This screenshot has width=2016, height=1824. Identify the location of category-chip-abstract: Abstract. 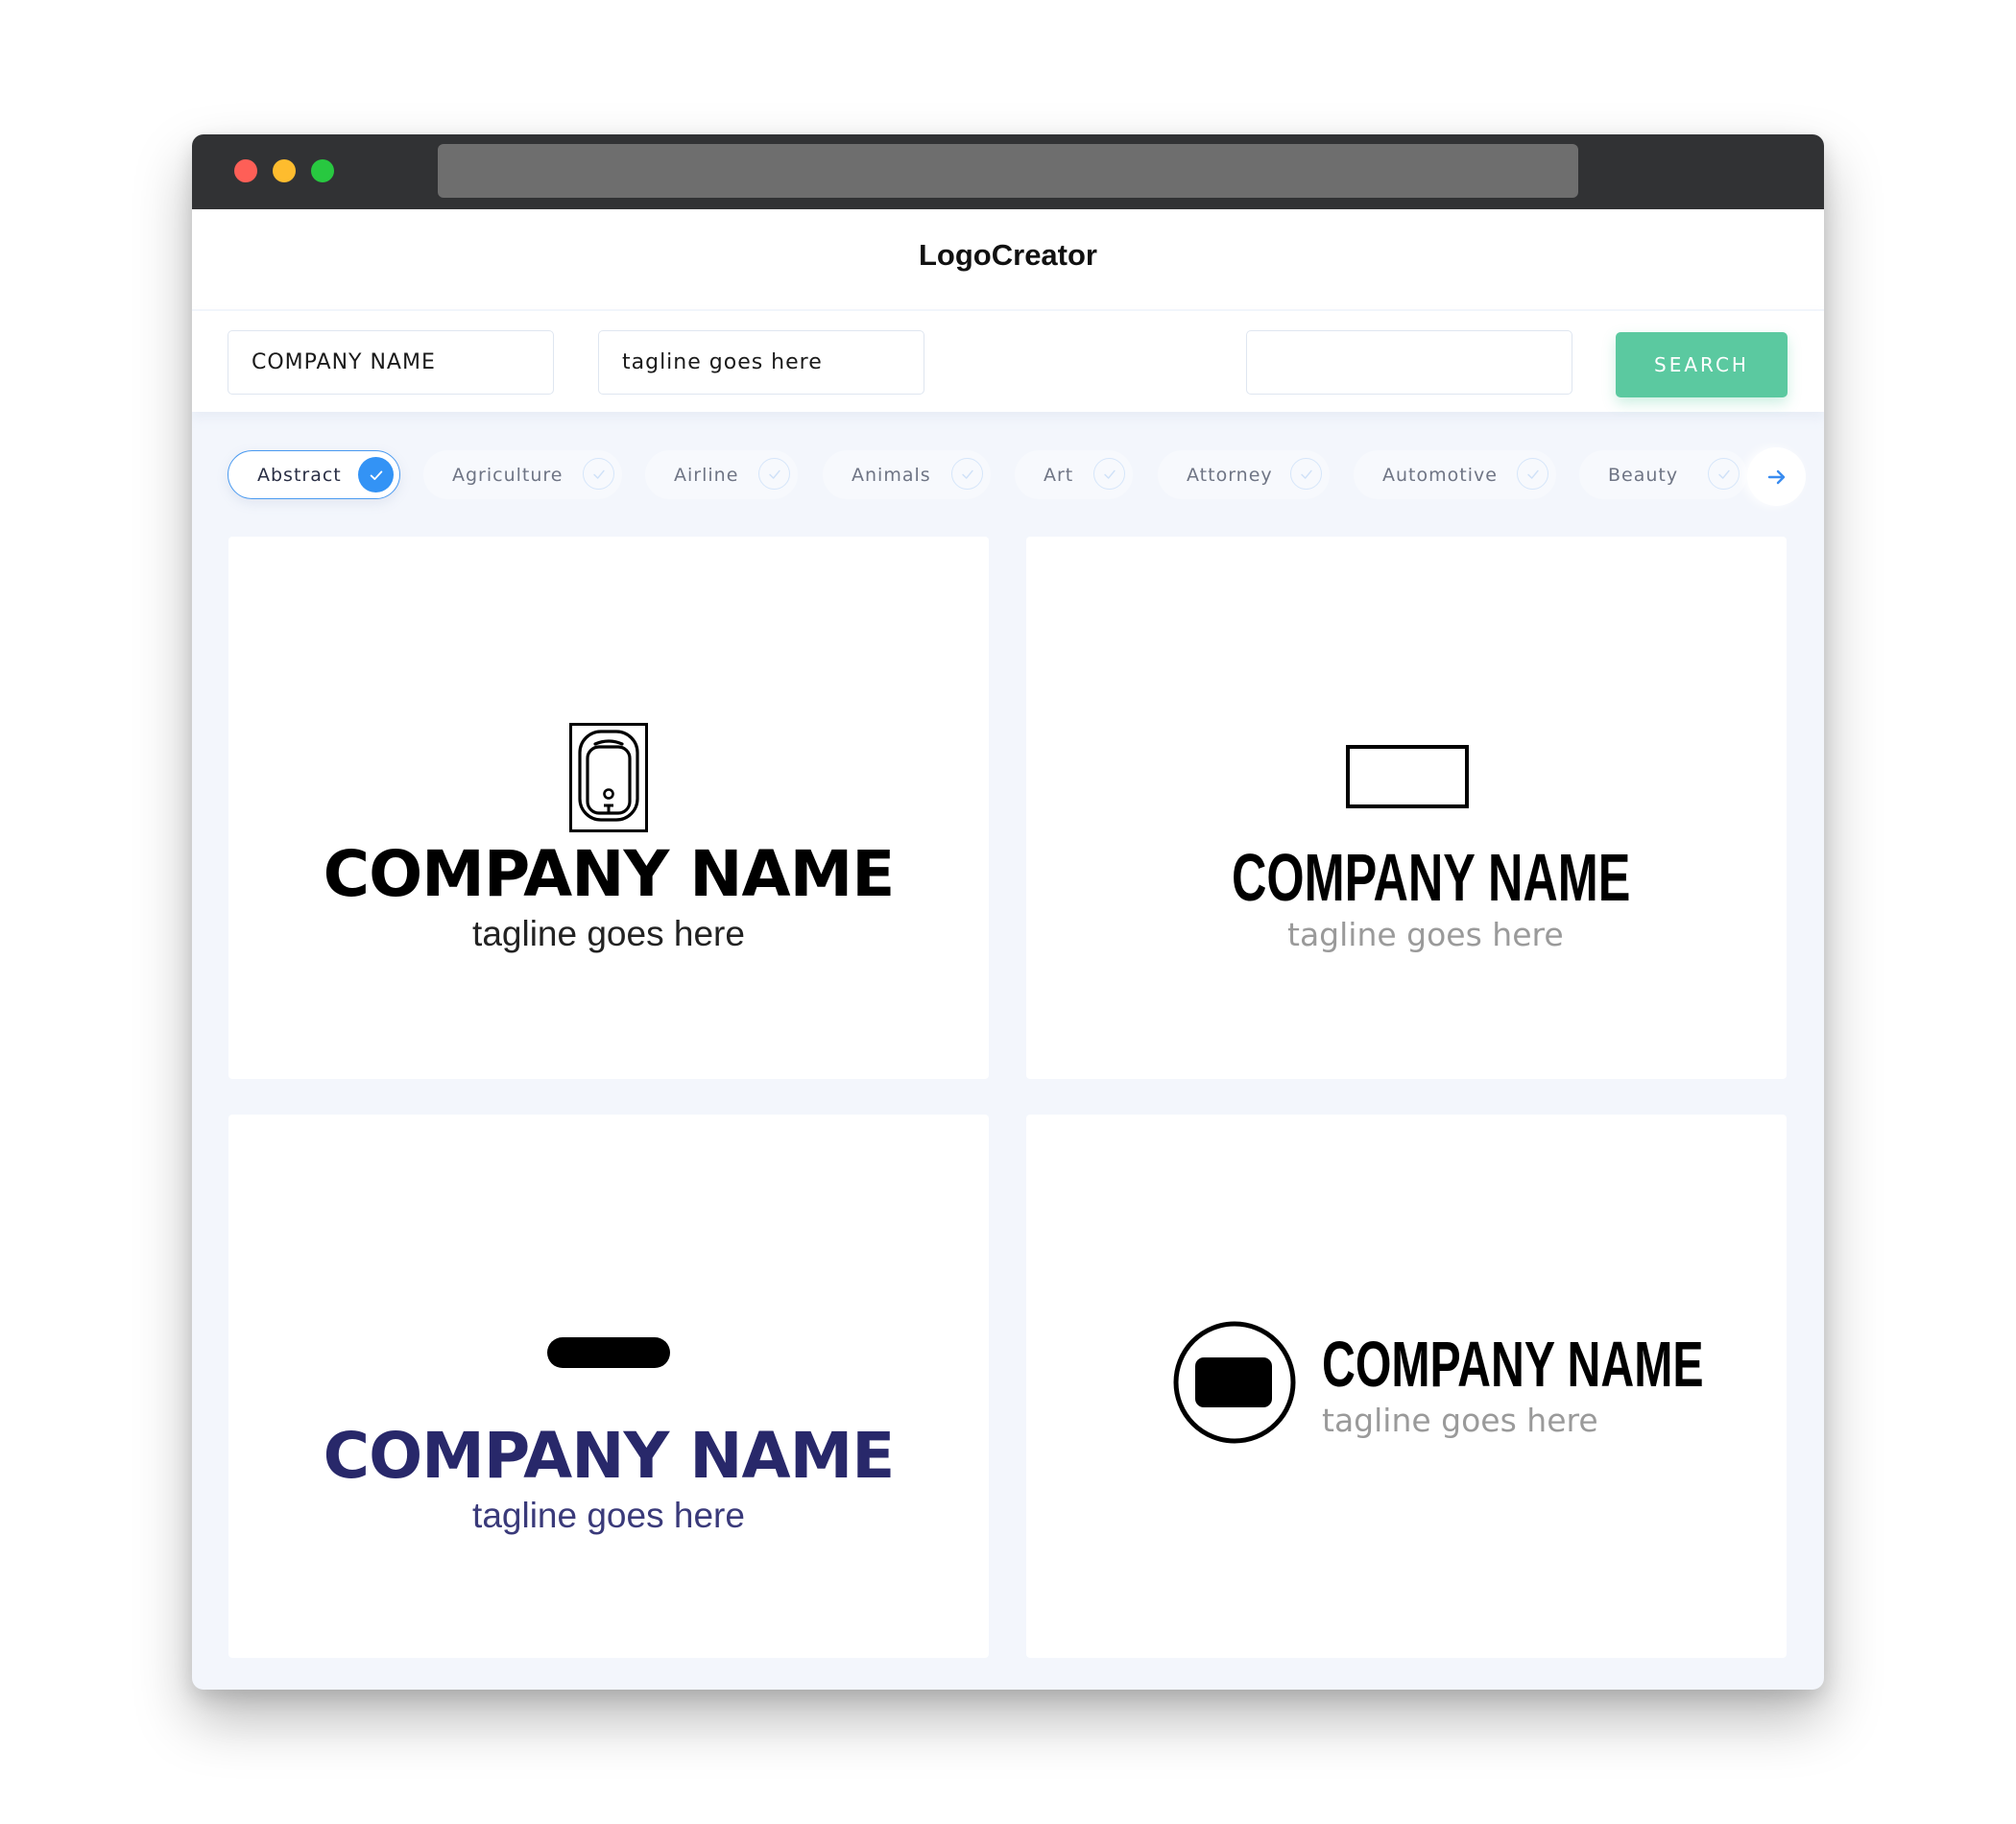
(314, 474).